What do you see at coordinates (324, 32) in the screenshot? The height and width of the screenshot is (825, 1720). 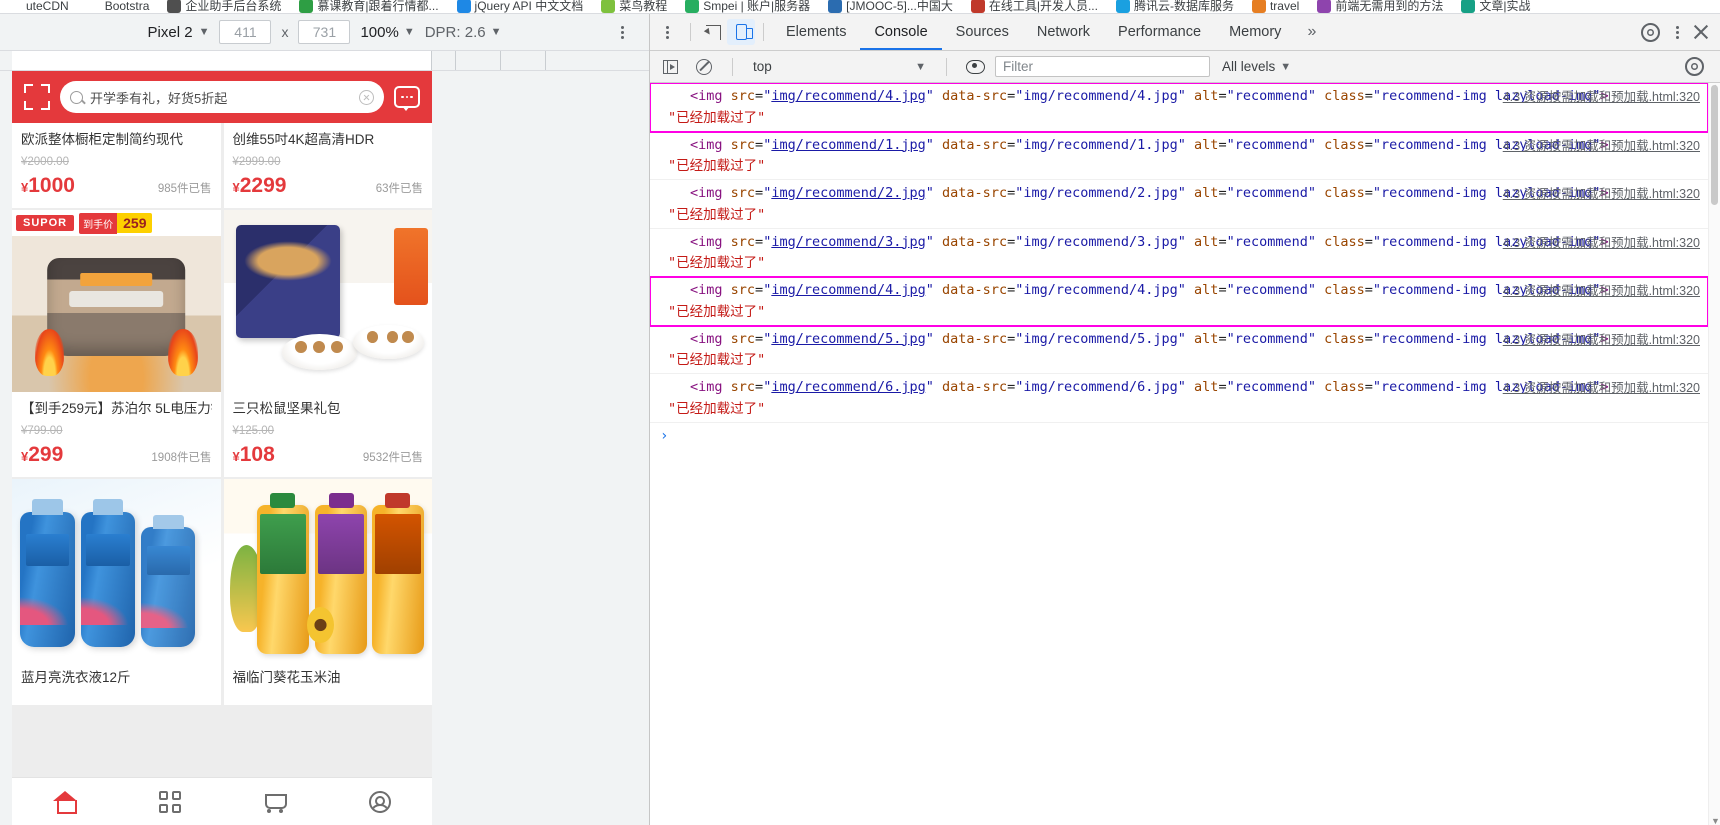 I see `viewport-height-input: 731` at bounding box center [324, 32].